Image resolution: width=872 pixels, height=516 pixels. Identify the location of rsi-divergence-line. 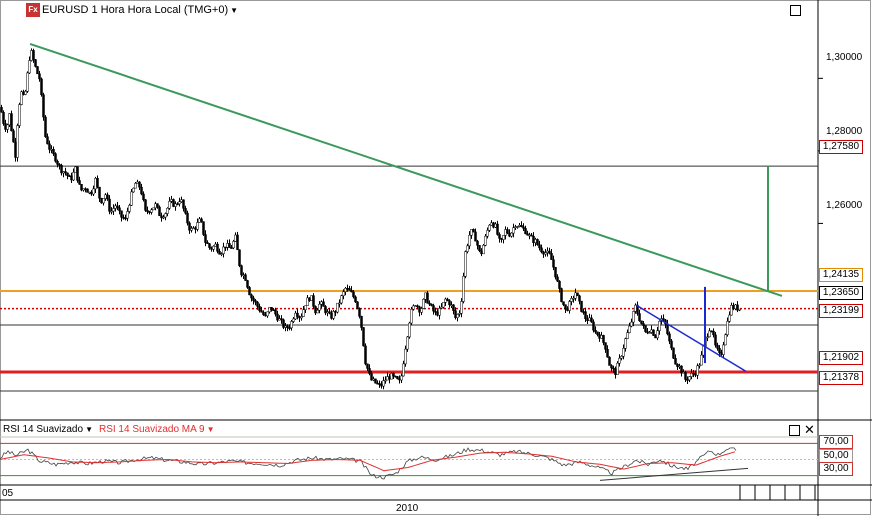
(674, 474).